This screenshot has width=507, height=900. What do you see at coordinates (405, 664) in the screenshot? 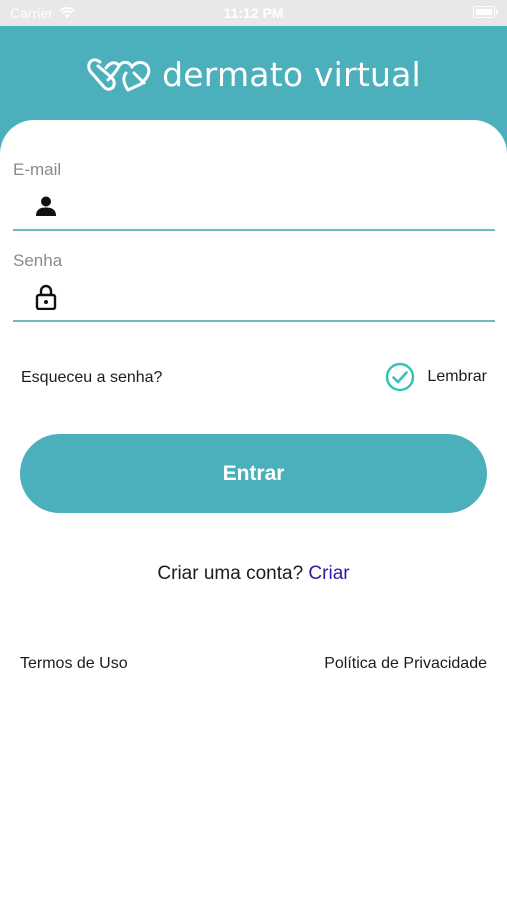
I see `privacy-policy-link: Política de Privacidade` at bounding box center [405, 664].